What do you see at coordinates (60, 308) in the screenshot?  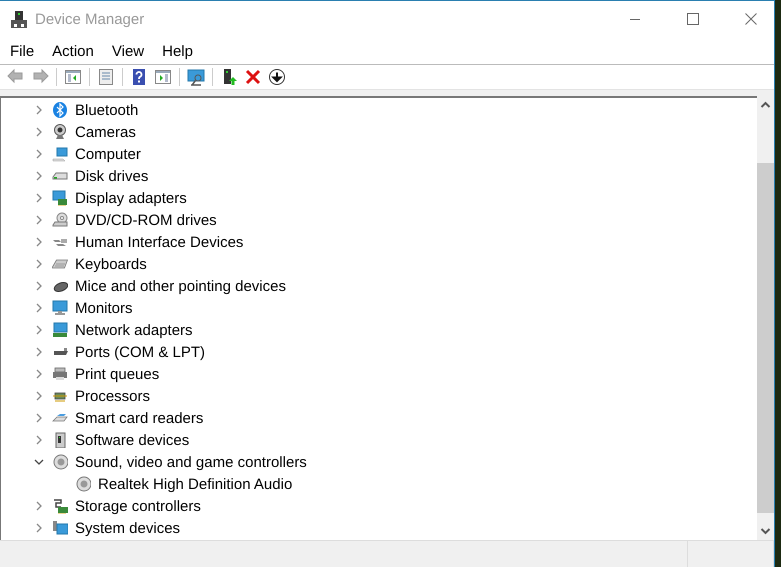 I see `monitor-icon` at bounding box center [60, 308].